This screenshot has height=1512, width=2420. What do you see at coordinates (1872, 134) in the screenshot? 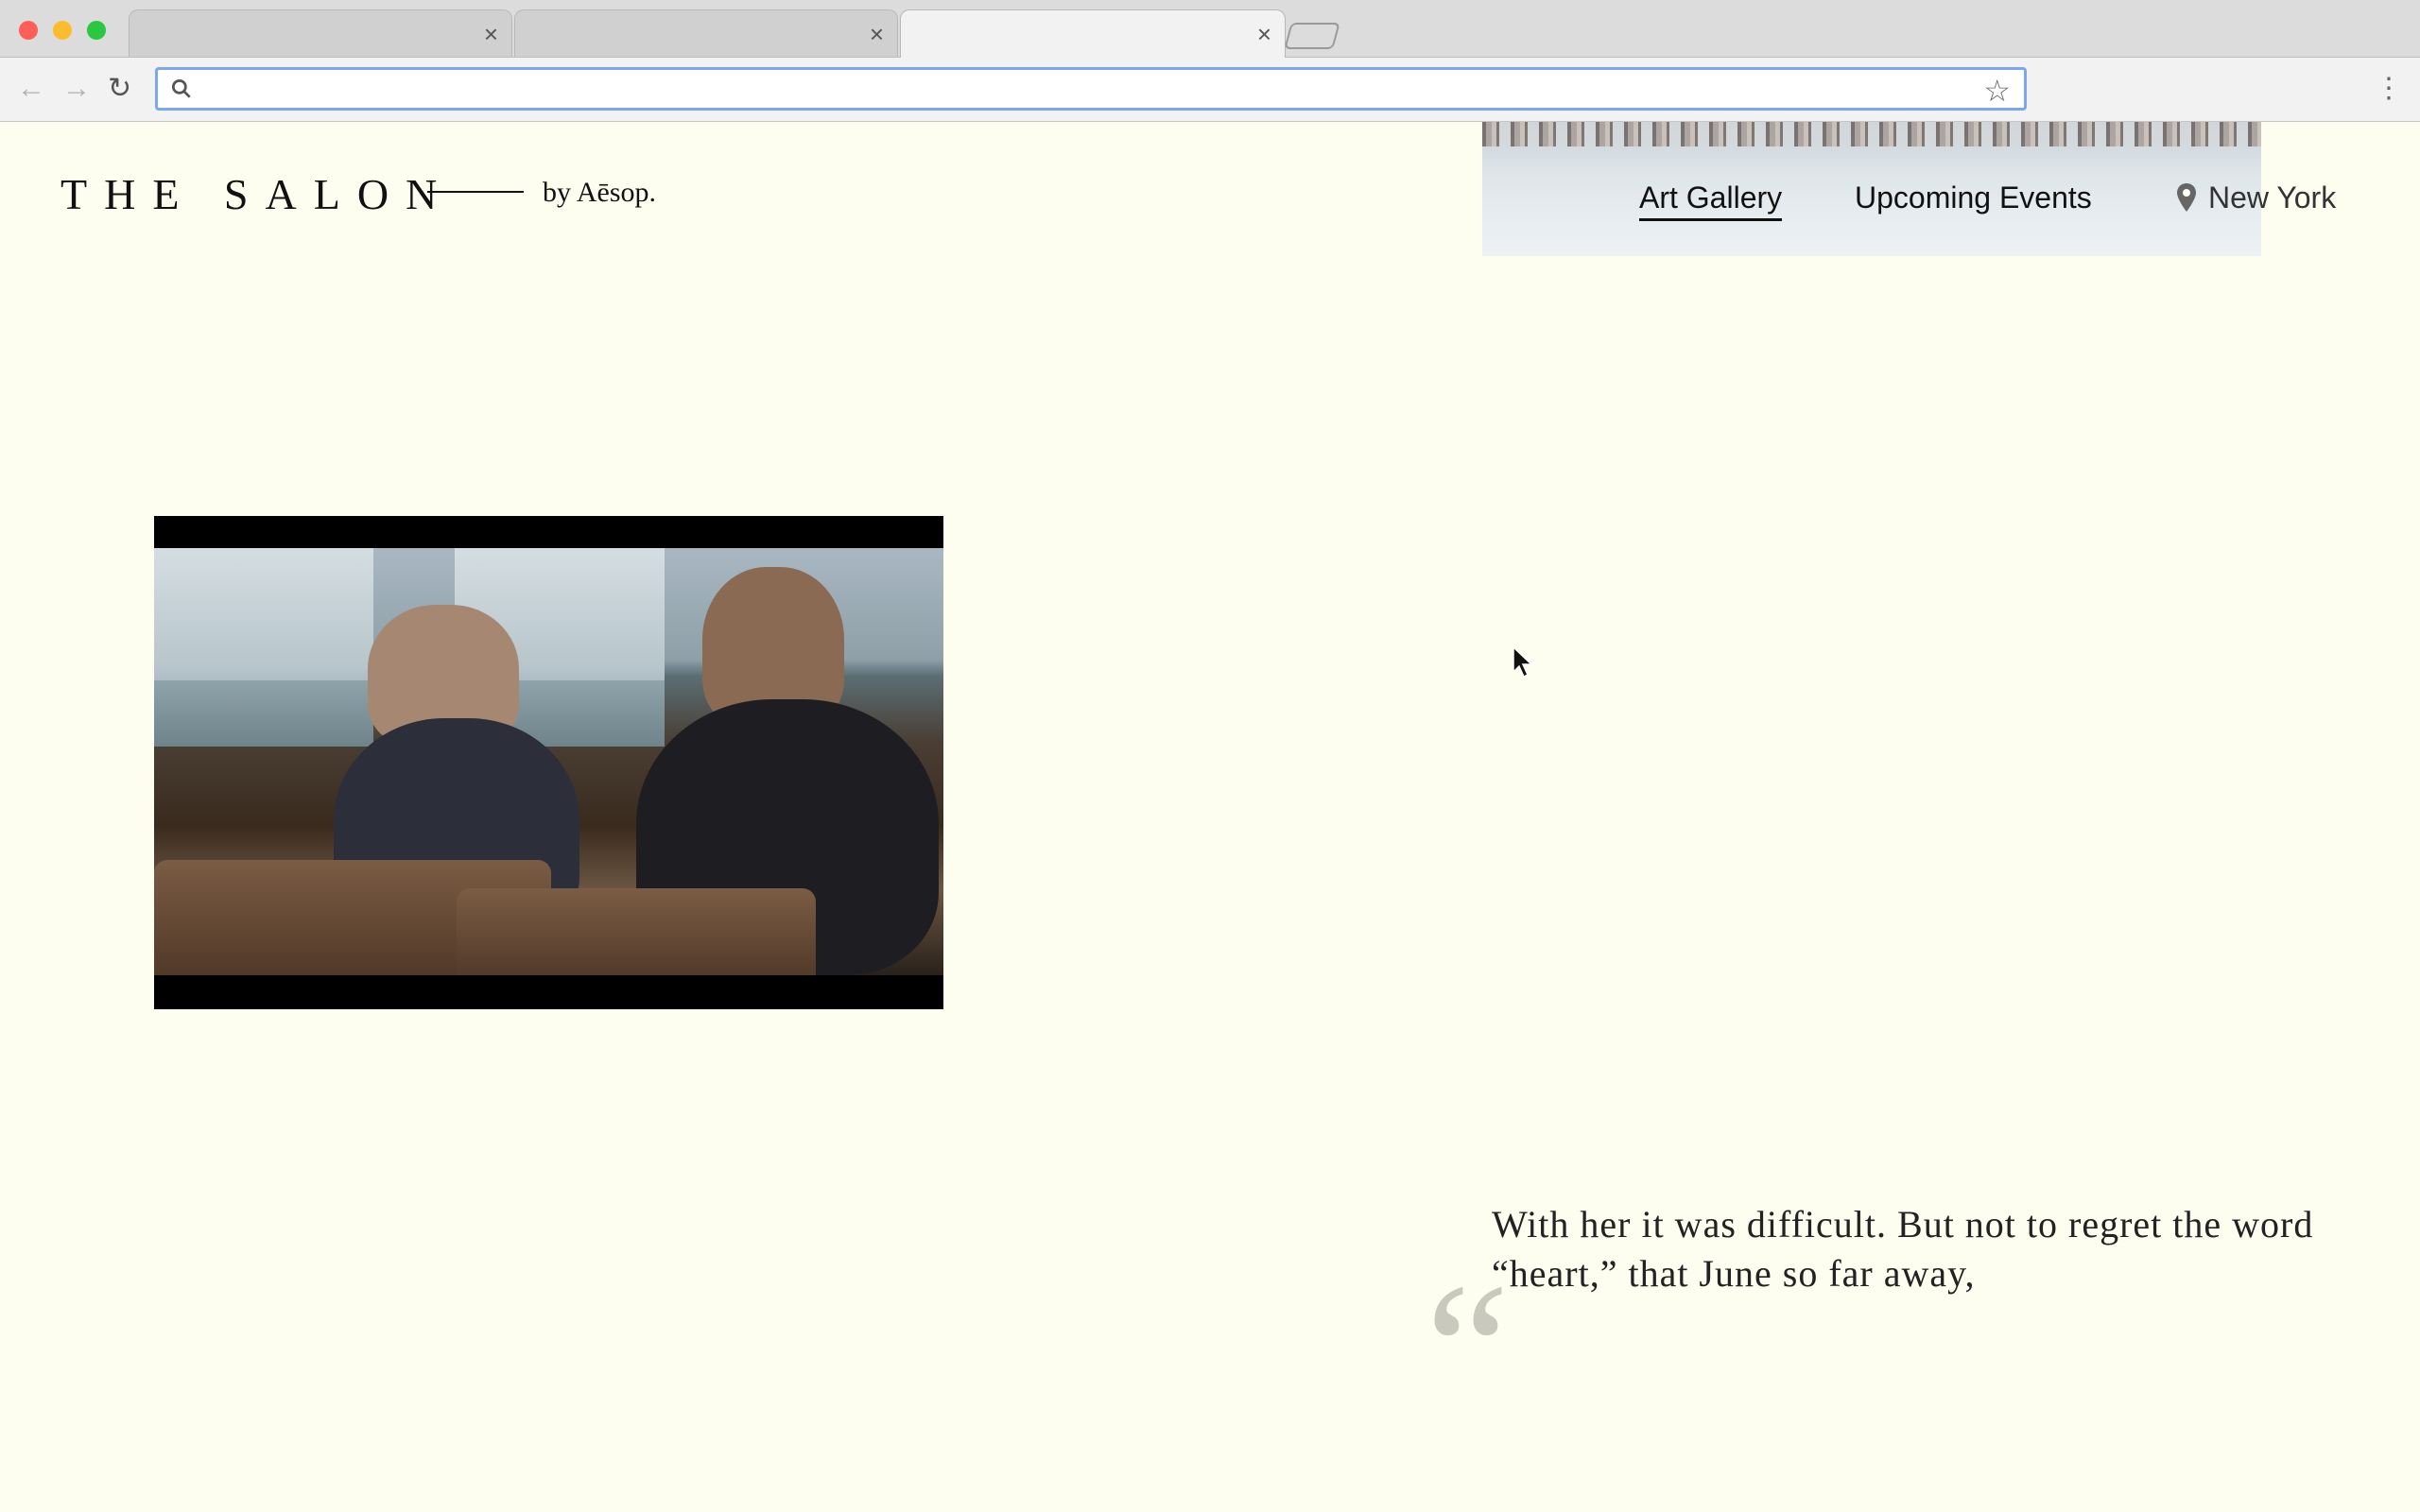
I see `beach-crowd-image` at bounding box center [1872, 134].